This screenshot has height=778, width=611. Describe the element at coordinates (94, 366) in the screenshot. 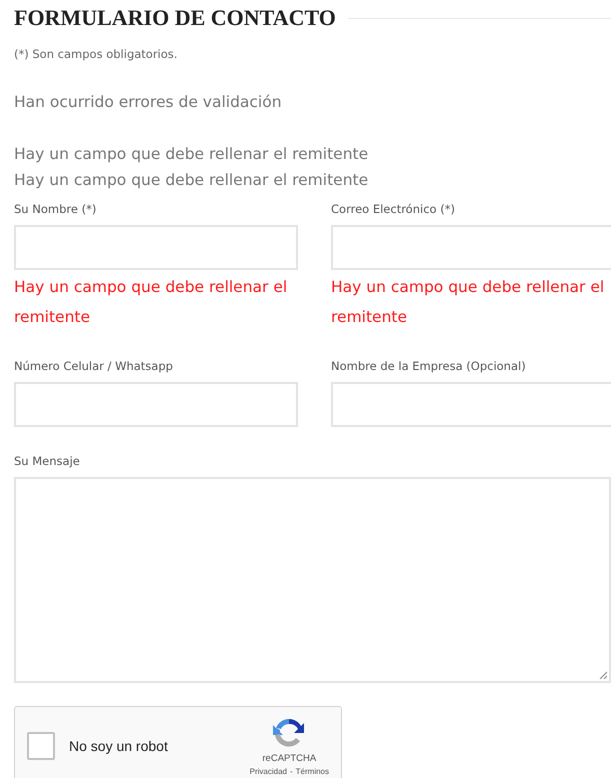

I see `field-label: Número Celular / Whatsapp` at that location.